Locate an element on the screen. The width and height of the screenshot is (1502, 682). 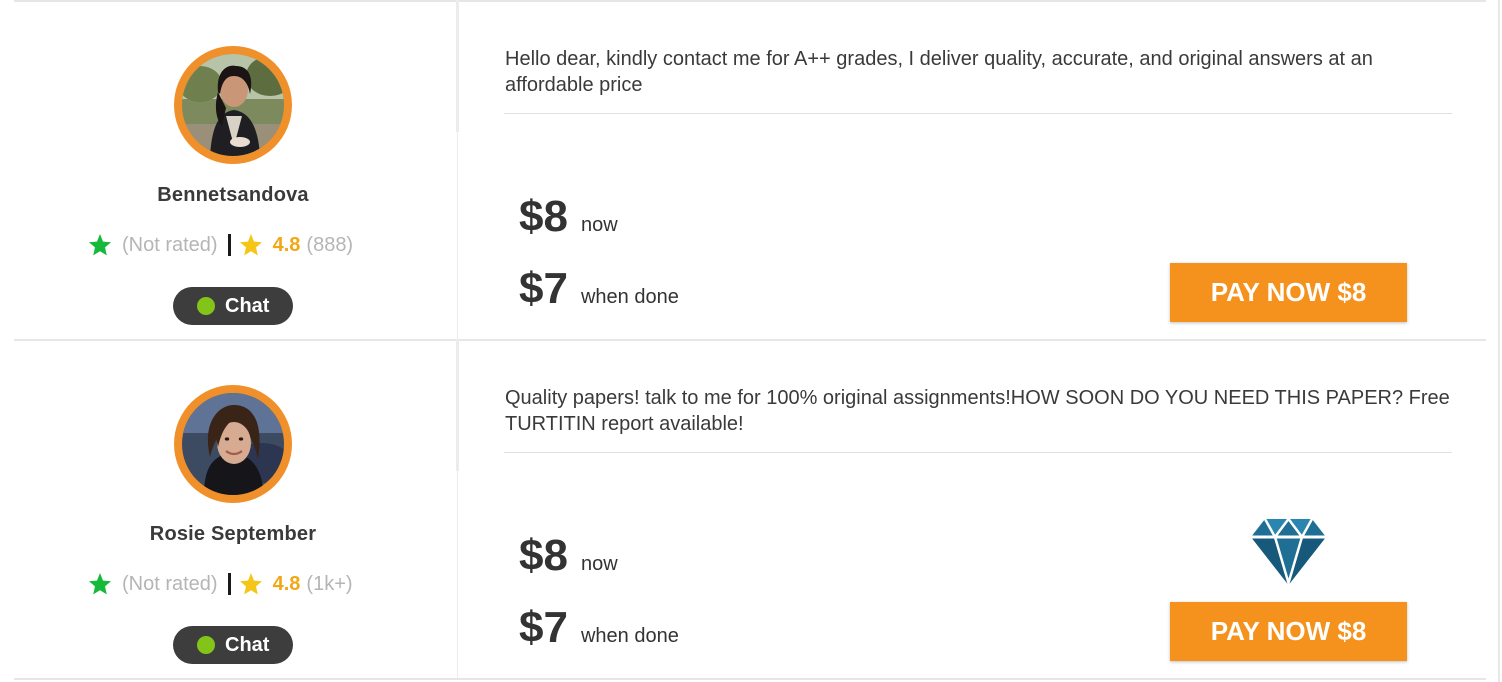
rating-row: (Not rated) 4.8 (888) is located at coordinates (220, 245).